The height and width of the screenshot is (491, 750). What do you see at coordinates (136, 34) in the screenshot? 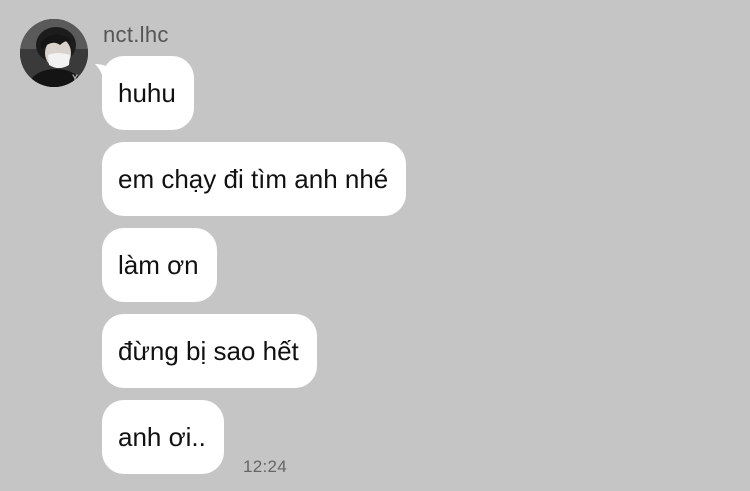
I see `sender-name: nct.lhc` at bounding box center [136, 34].